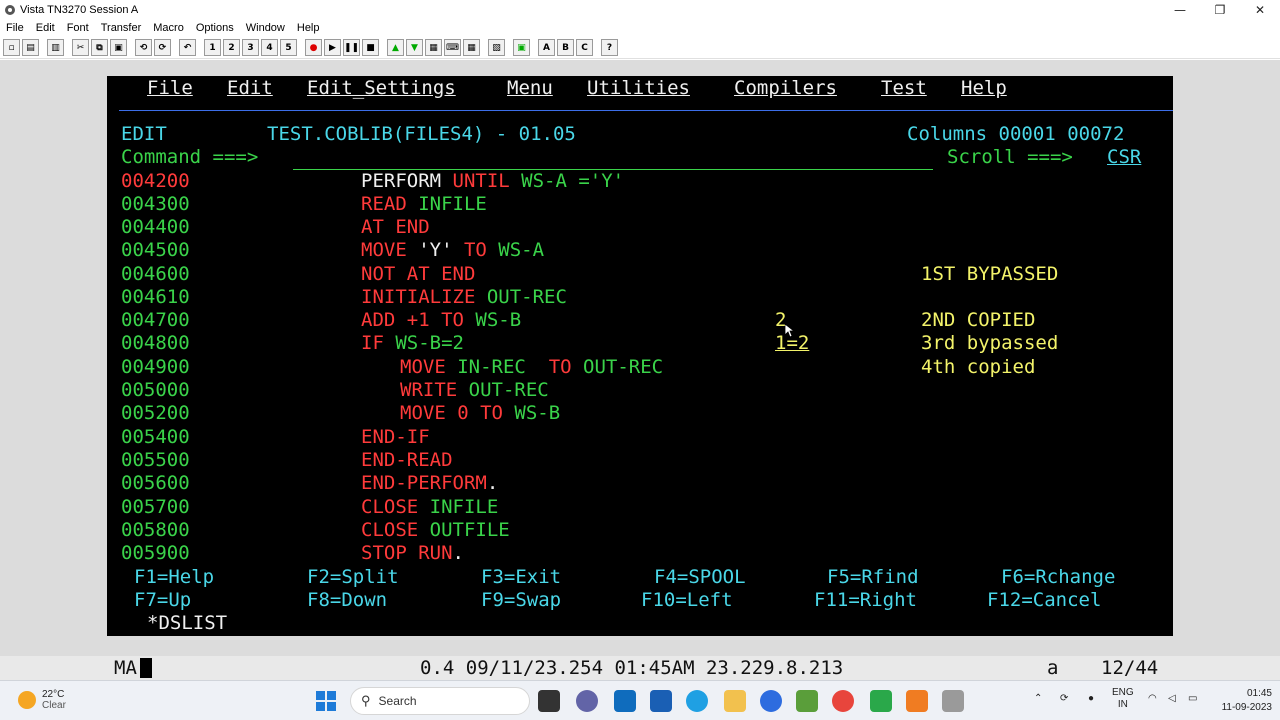 The height and width of the screenshot is (720, 1280). What do you see at coordinates (843, 701) in the screenshot?
I see `chrome-icon` at bounding box center [843, 701].